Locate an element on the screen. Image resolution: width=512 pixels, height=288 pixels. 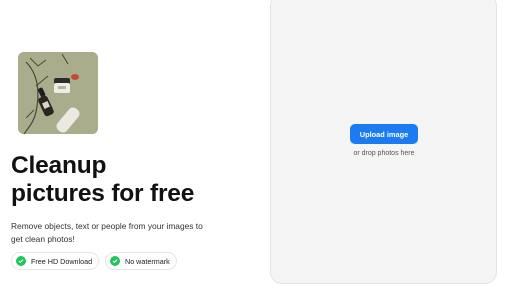
badge-label: No watermark is located at coordinates (147, 261).